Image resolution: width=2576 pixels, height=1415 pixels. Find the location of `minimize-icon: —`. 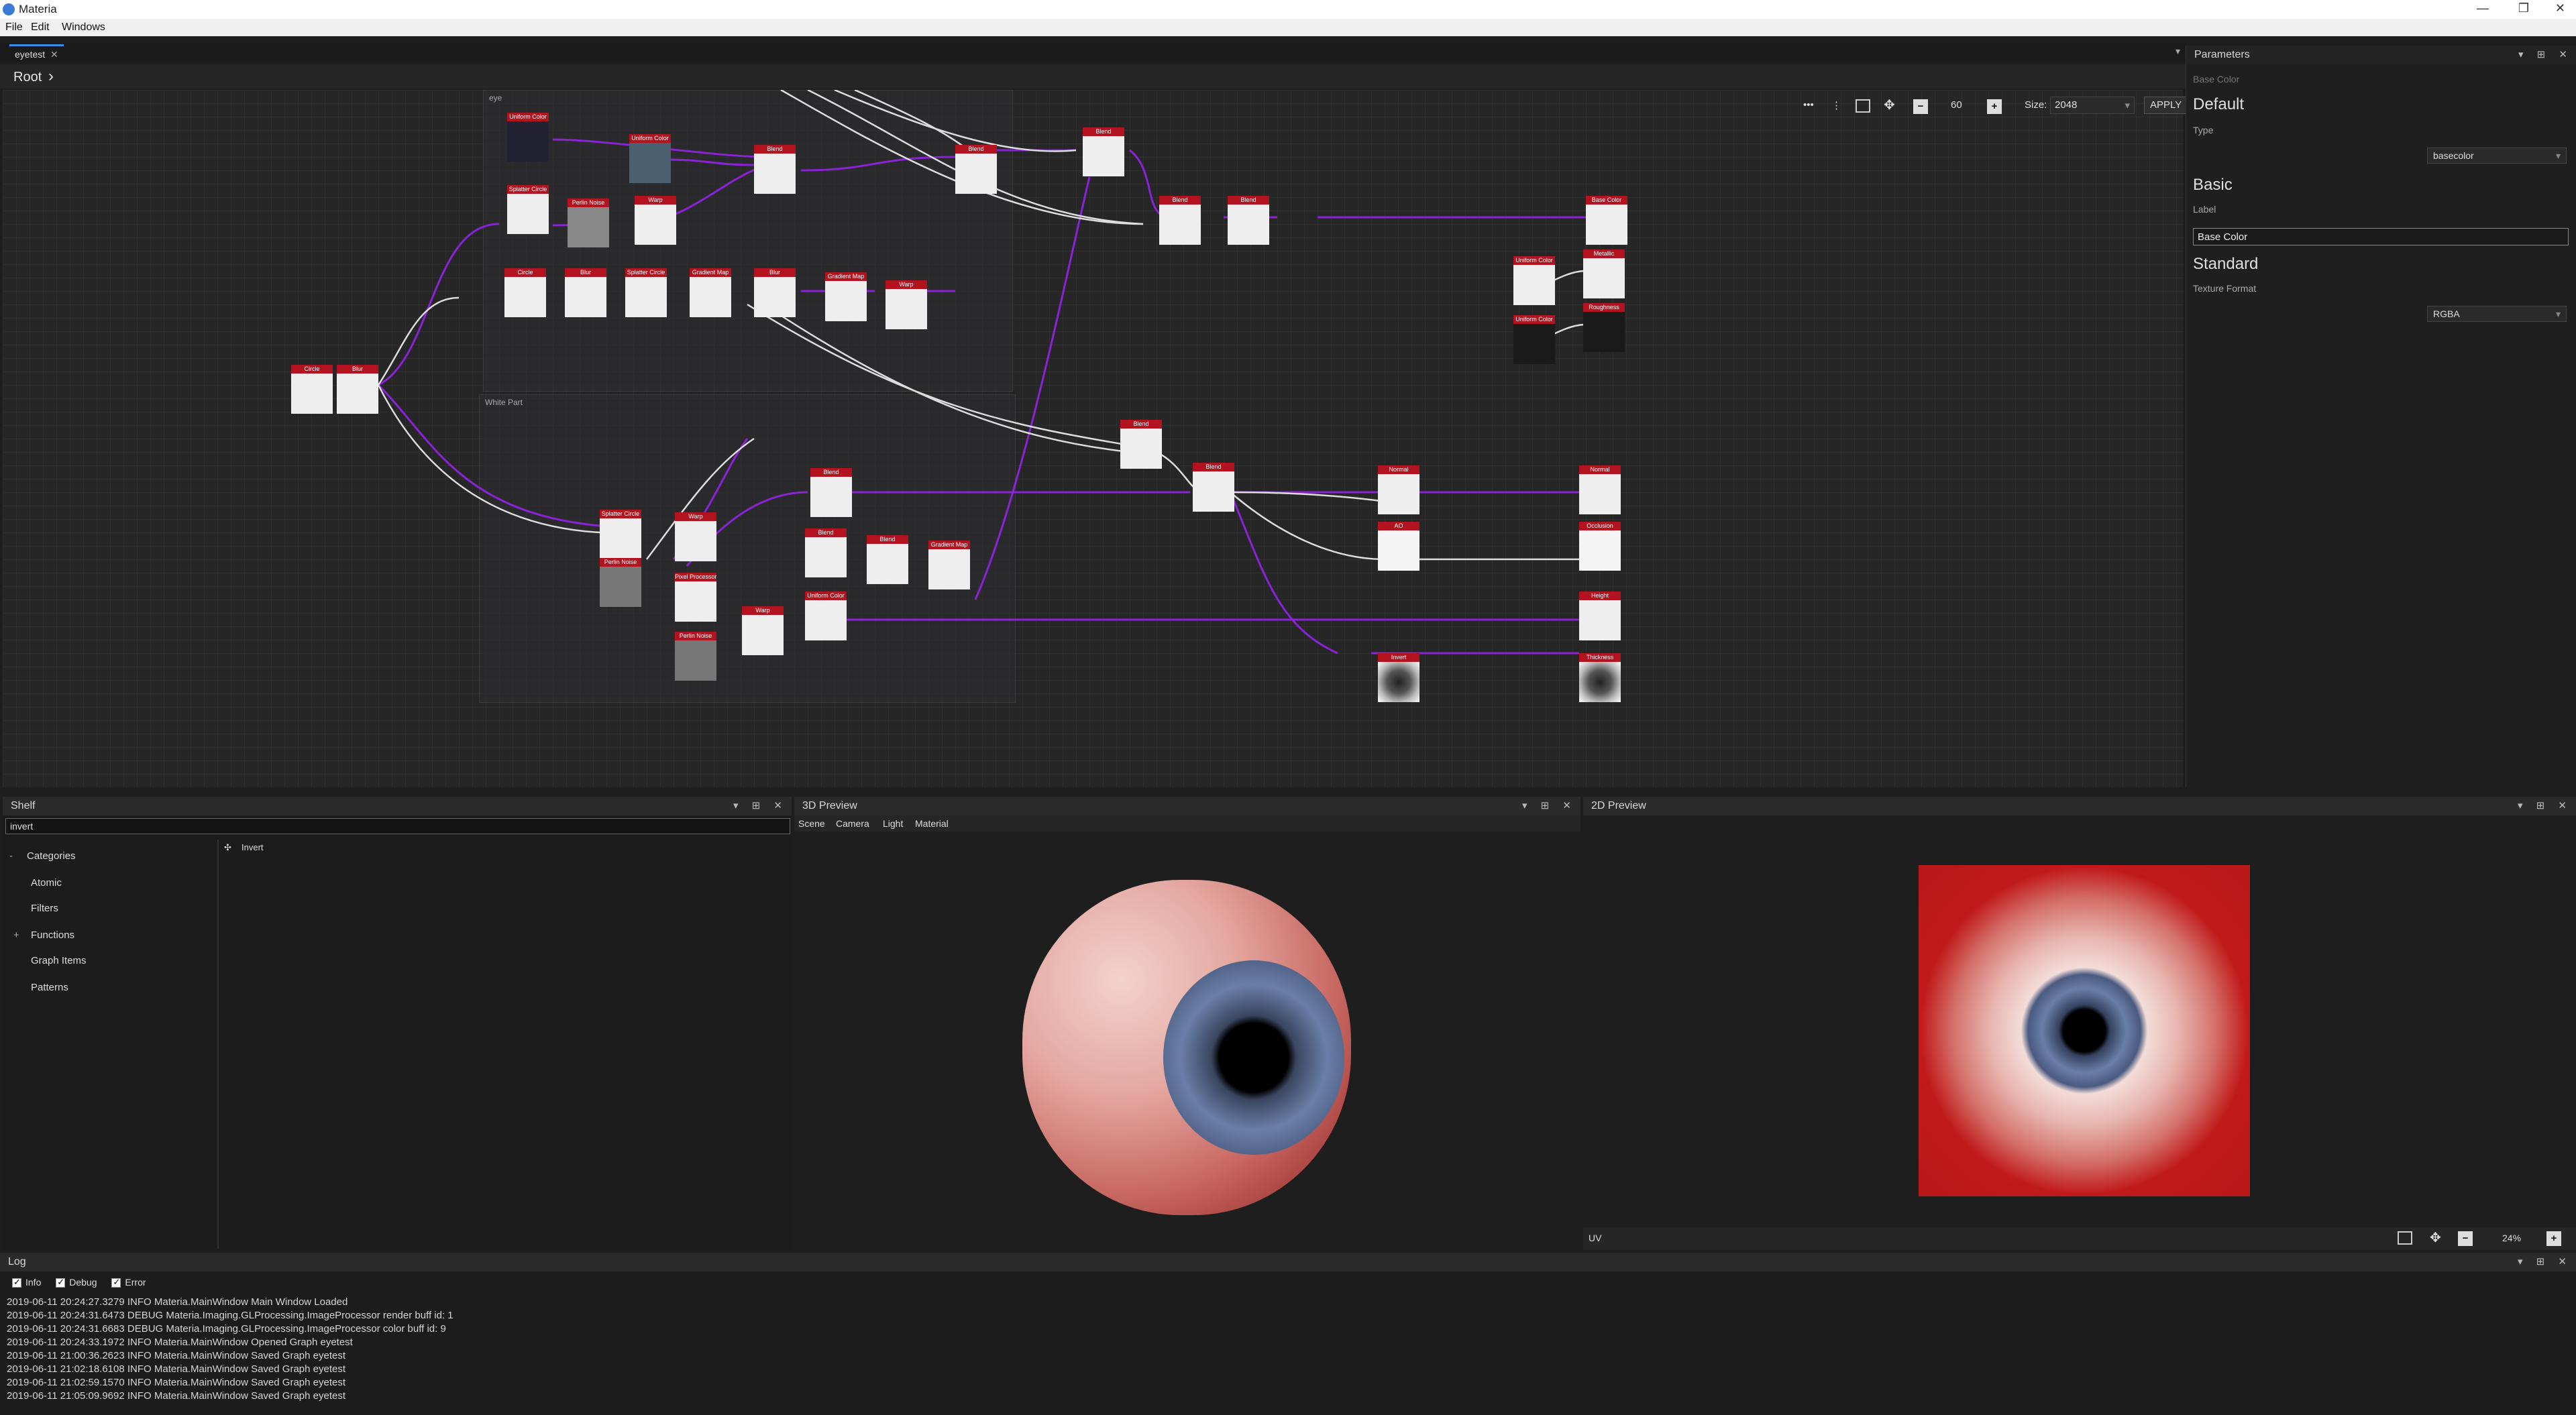

minimize-icon: — is located at coordinates (2483, 8).